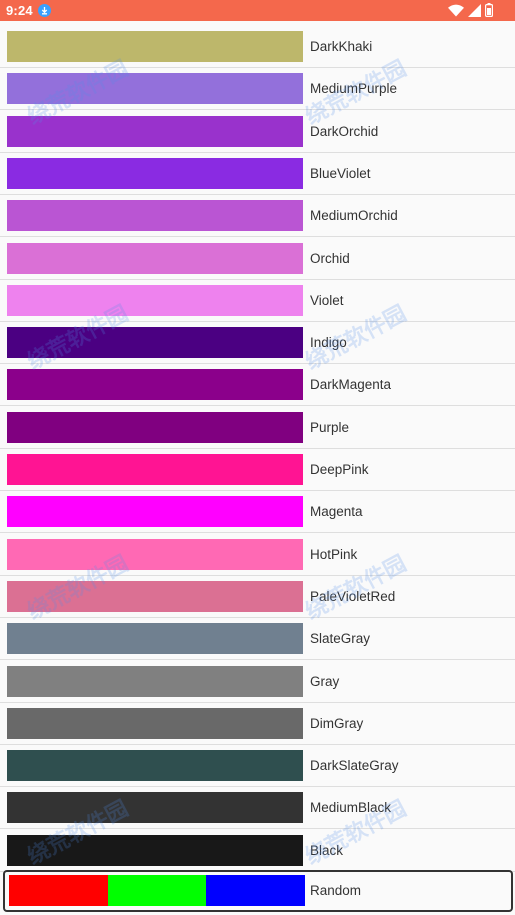 This screenshot has width=515, height=915. Describe the element at coordinates (456, 10) in the screenshot. I see `wifi-icon` at that location.